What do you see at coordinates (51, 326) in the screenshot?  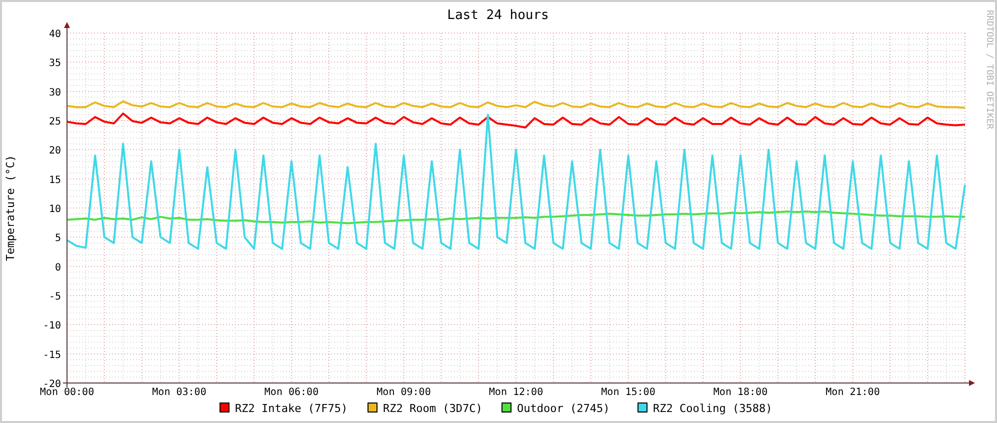 I see `axis-label: -10` at bounding box center [51, 326].